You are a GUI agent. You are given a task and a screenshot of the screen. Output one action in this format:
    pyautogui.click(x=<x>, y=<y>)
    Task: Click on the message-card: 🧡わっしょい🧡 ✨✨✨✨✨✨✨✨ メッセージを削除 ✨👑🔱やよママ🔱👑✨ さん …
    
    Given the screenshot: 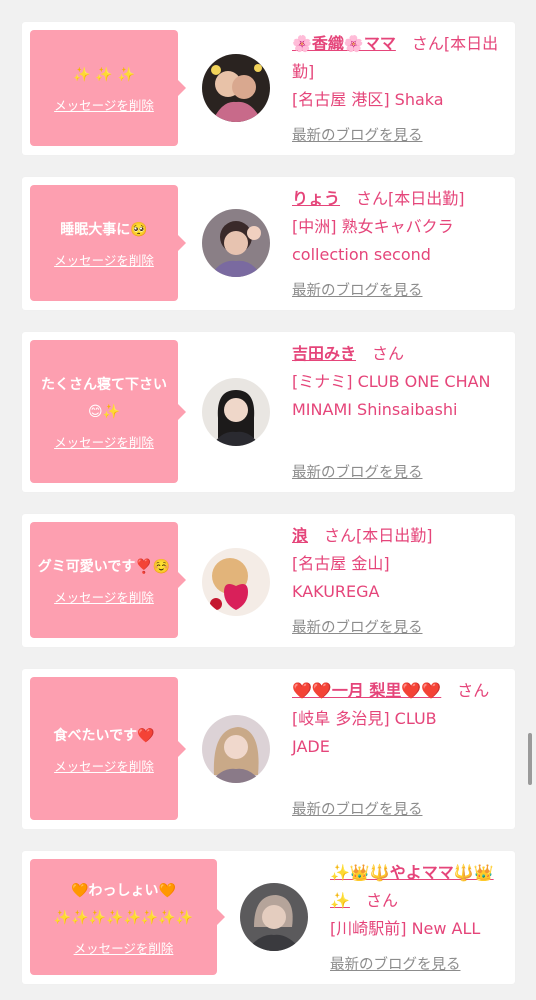 What is the action you would take?
    pyautogui.click(x=268, y=917)
    